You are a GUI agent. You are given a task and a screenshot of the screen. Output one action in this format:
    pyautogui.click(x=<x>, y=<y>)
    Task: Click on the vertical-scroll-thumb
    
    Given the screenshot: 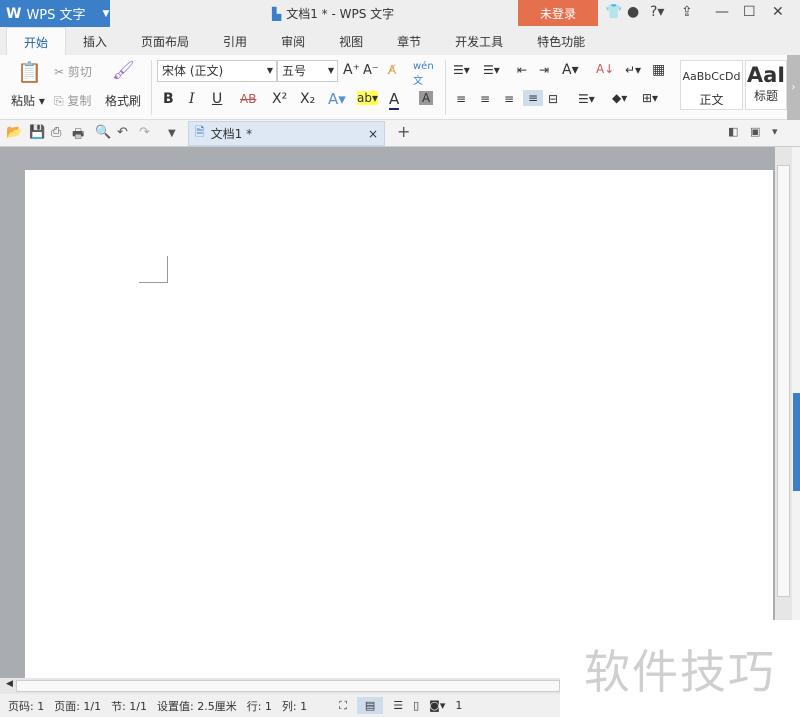 What is the action you would take?
    pyautogui.click(x=783, y=381)
    